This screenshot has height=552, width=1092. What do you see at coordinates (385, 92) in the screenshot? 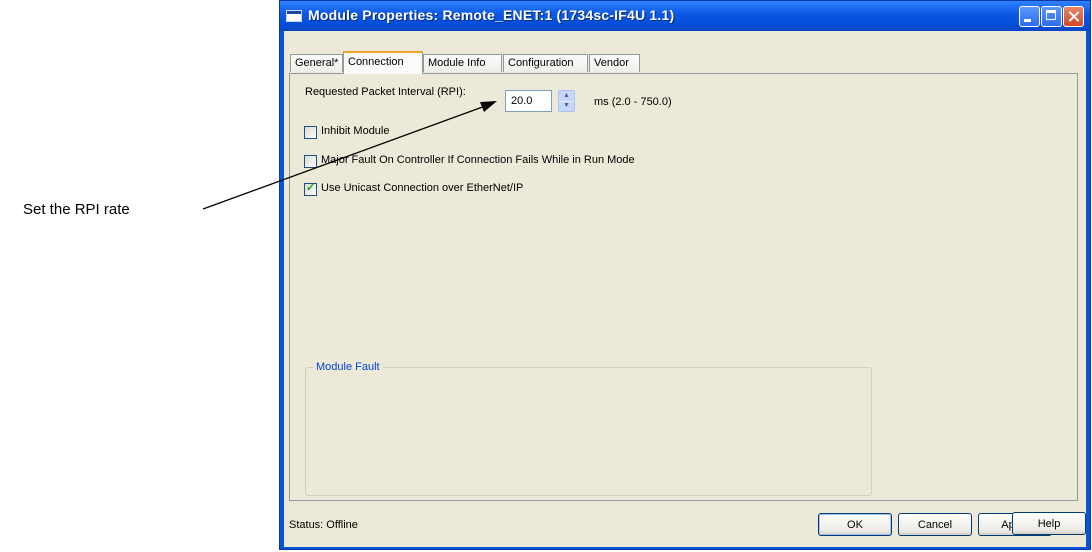
I see `rpi-label: Requested Packet Interval (RPI):` at bounding box center [385, 92].